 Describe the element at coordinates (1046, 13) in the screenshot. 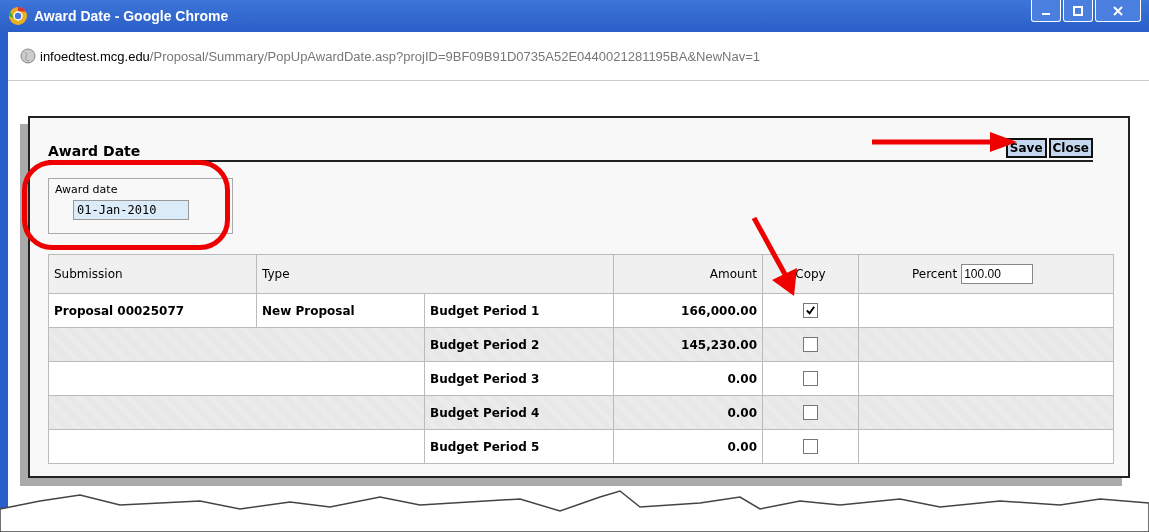

I see `minimize-icon` at that location.